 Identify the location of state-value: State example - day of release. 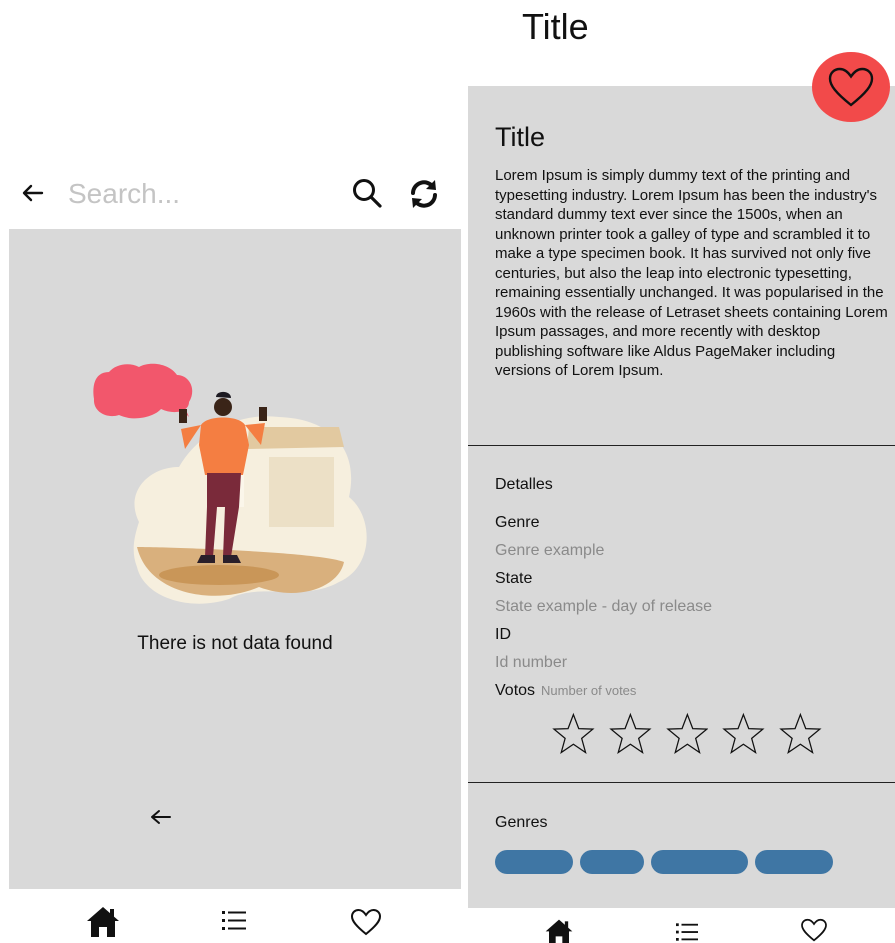
(604, 606).